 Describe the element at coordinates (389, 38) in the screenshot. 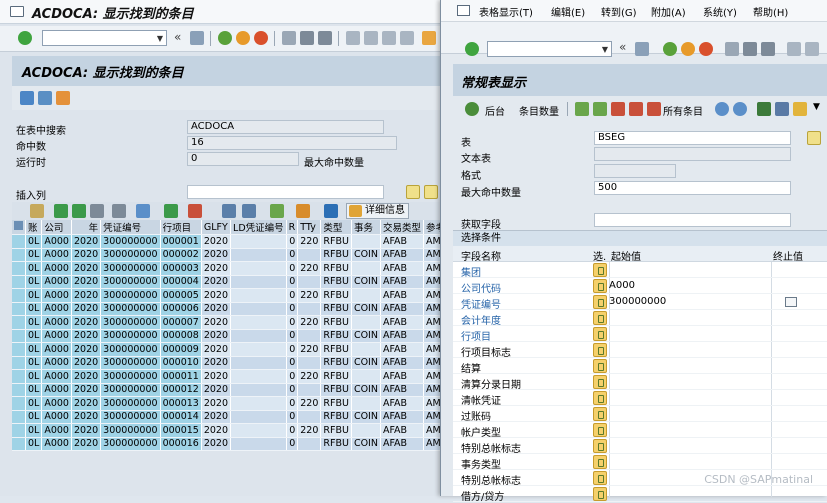

I see `next-page-icon` at that location.